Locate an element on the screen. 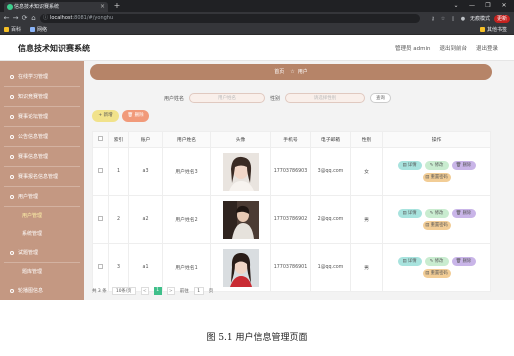 The image size is (514, 356). next-page-button: > is located at coordinates (170, 291).